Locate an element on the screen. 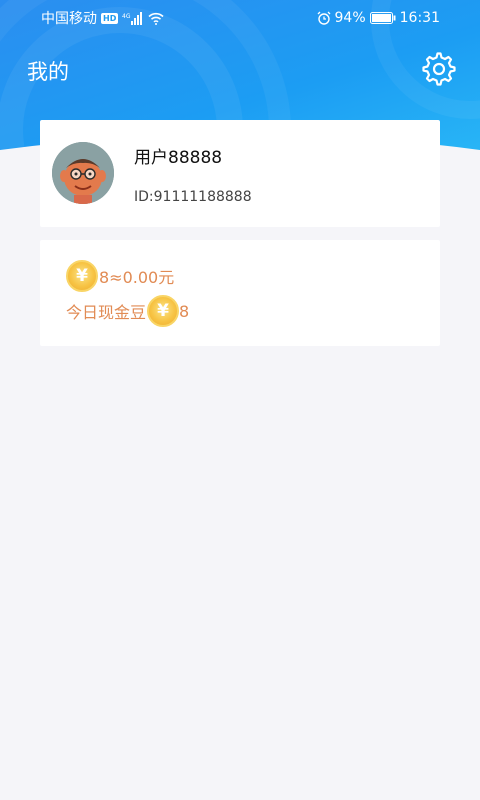  carrier-label: 中国移动 is located at coordinates (69, 19).